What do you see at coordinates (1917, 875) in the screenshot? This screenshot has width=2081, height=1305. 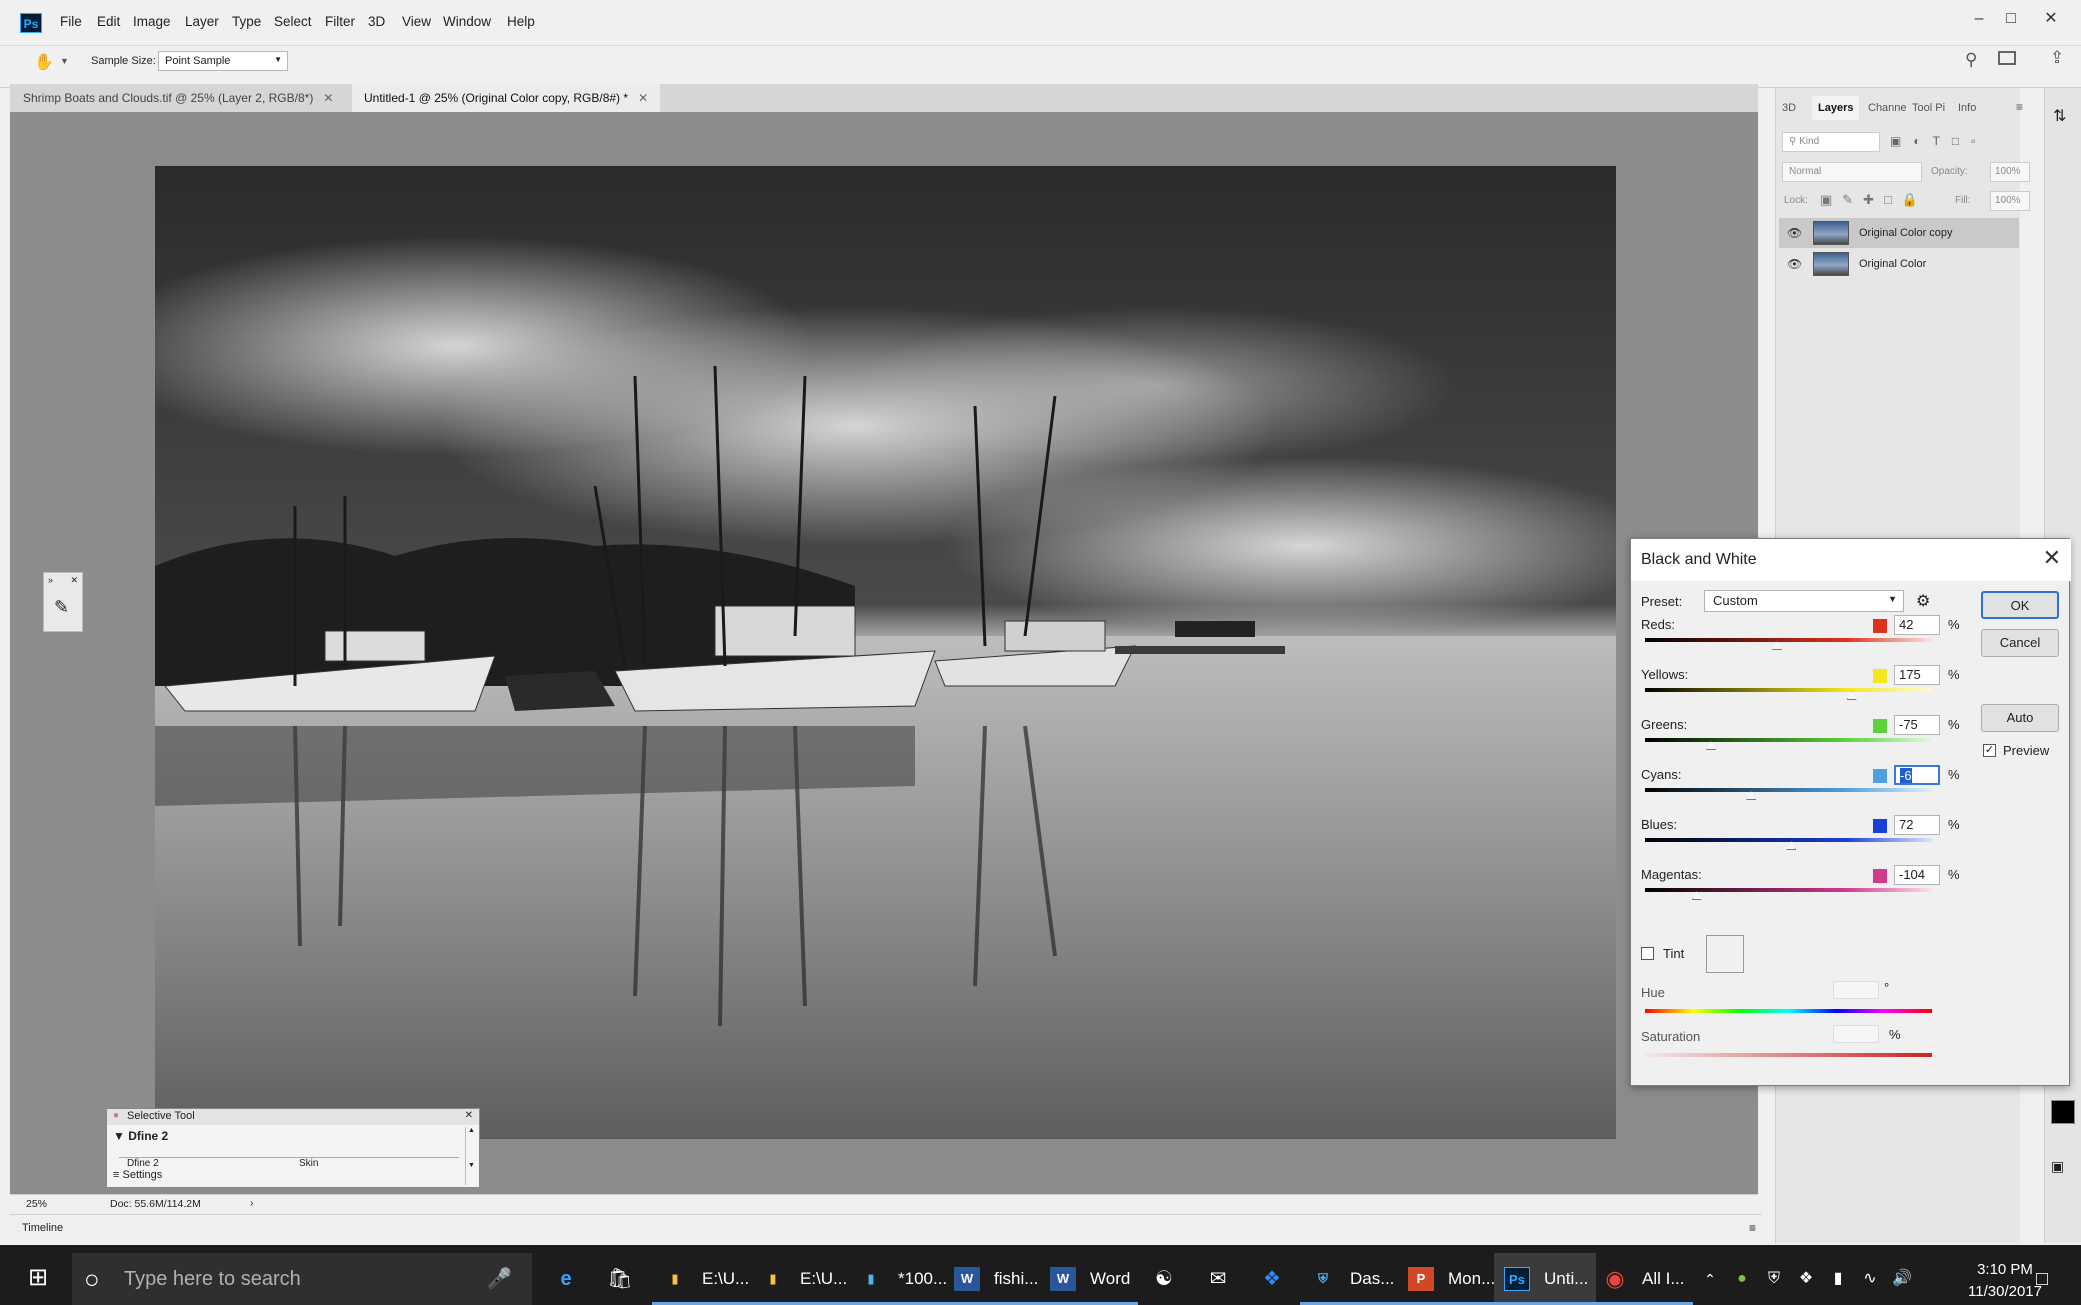 I see `magentas-input: -104` at bounding box center [1917, 875].